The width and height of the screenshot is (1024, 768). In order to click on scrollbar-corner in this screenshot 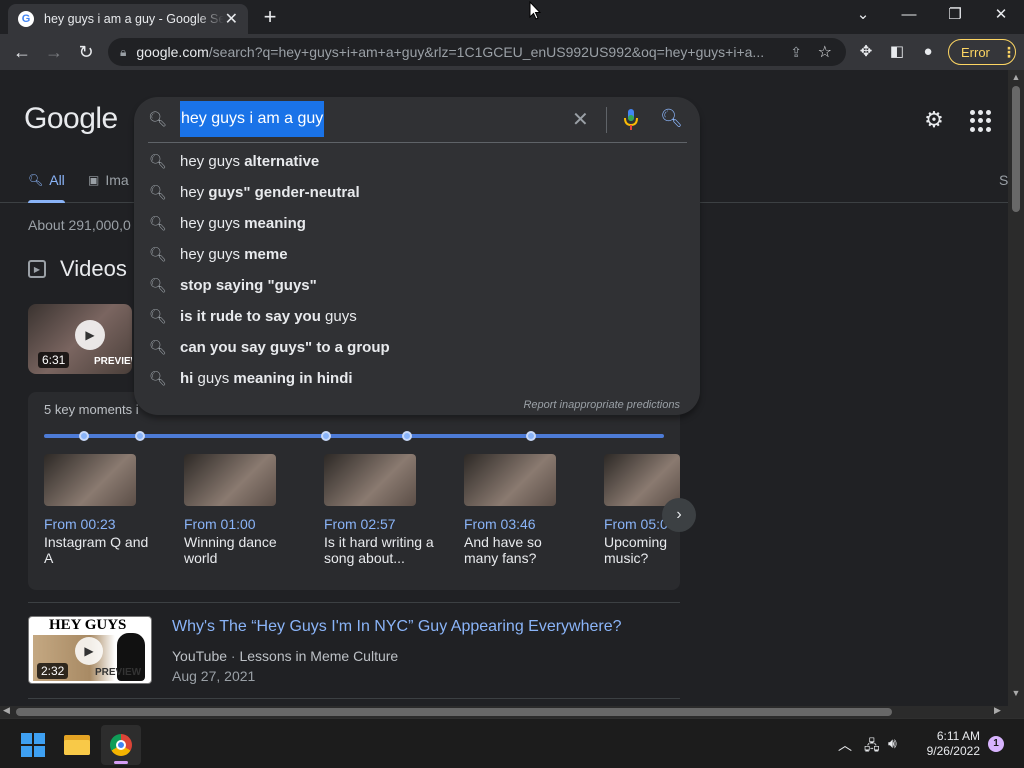, I will do `click(1016, 712)`.